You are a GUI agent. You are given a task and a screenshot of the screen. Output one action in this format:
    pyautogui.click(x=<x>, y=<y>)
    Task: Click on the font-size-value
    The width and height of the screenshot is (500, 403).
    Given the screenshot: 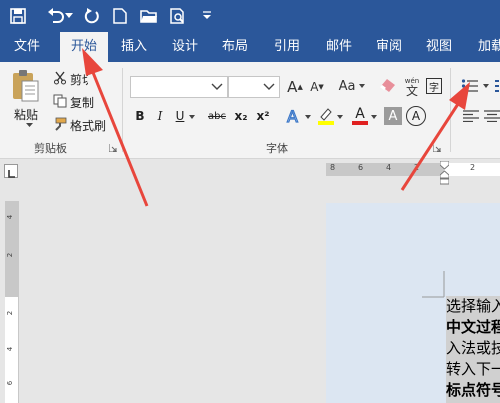 What is the action you would take?
    pyautogui.click(x=230, y=88)
    